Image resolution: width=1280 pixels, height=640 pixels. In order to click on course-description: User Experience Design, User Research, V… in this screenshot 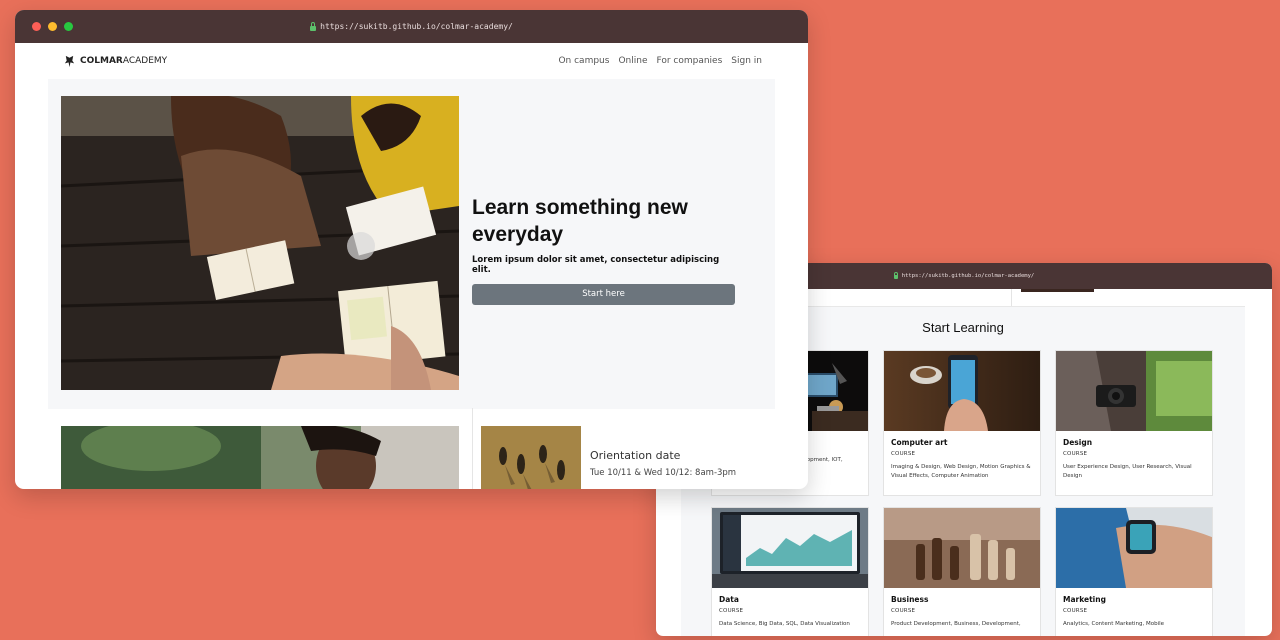, I will do `click(1127, 471)`.